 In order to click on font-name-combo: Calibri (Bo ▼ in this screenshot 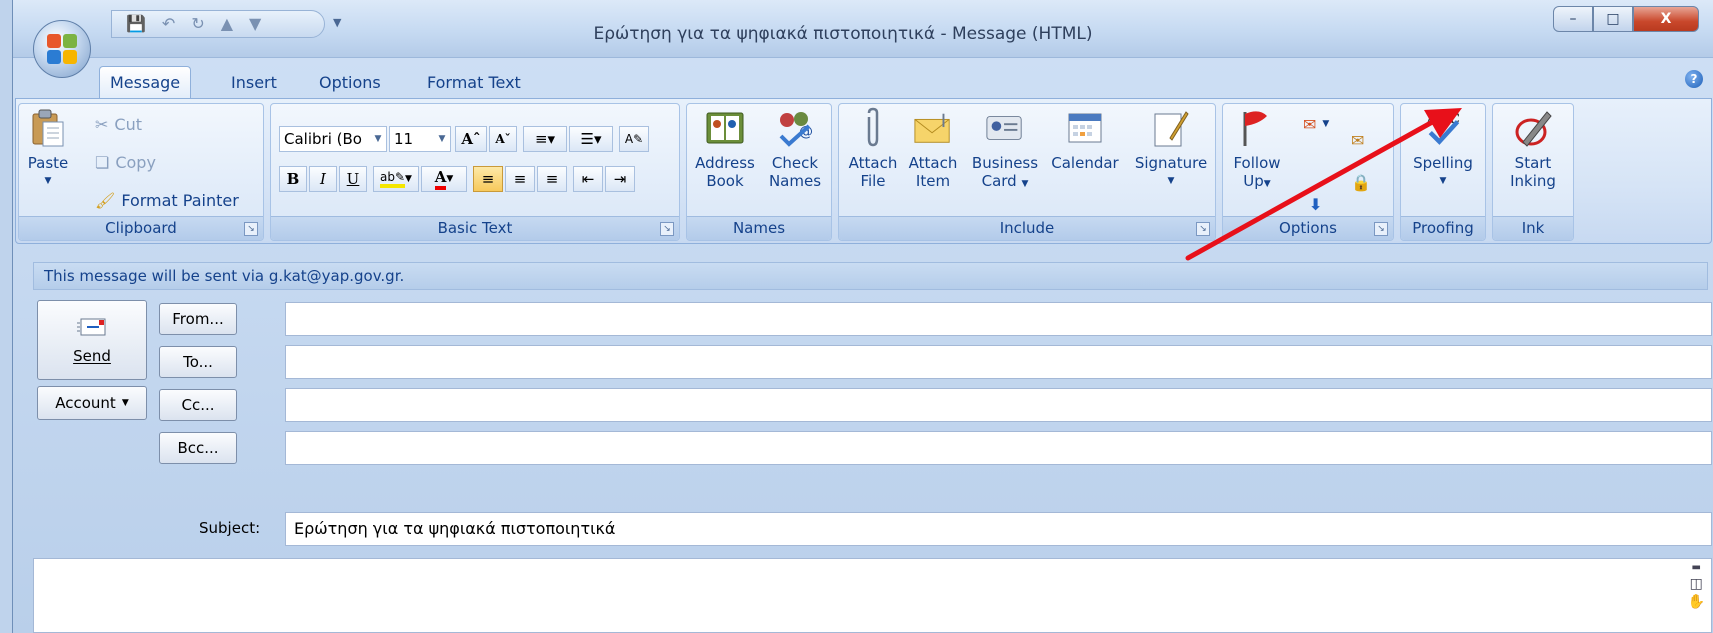, I will do `click(333, 139)`.